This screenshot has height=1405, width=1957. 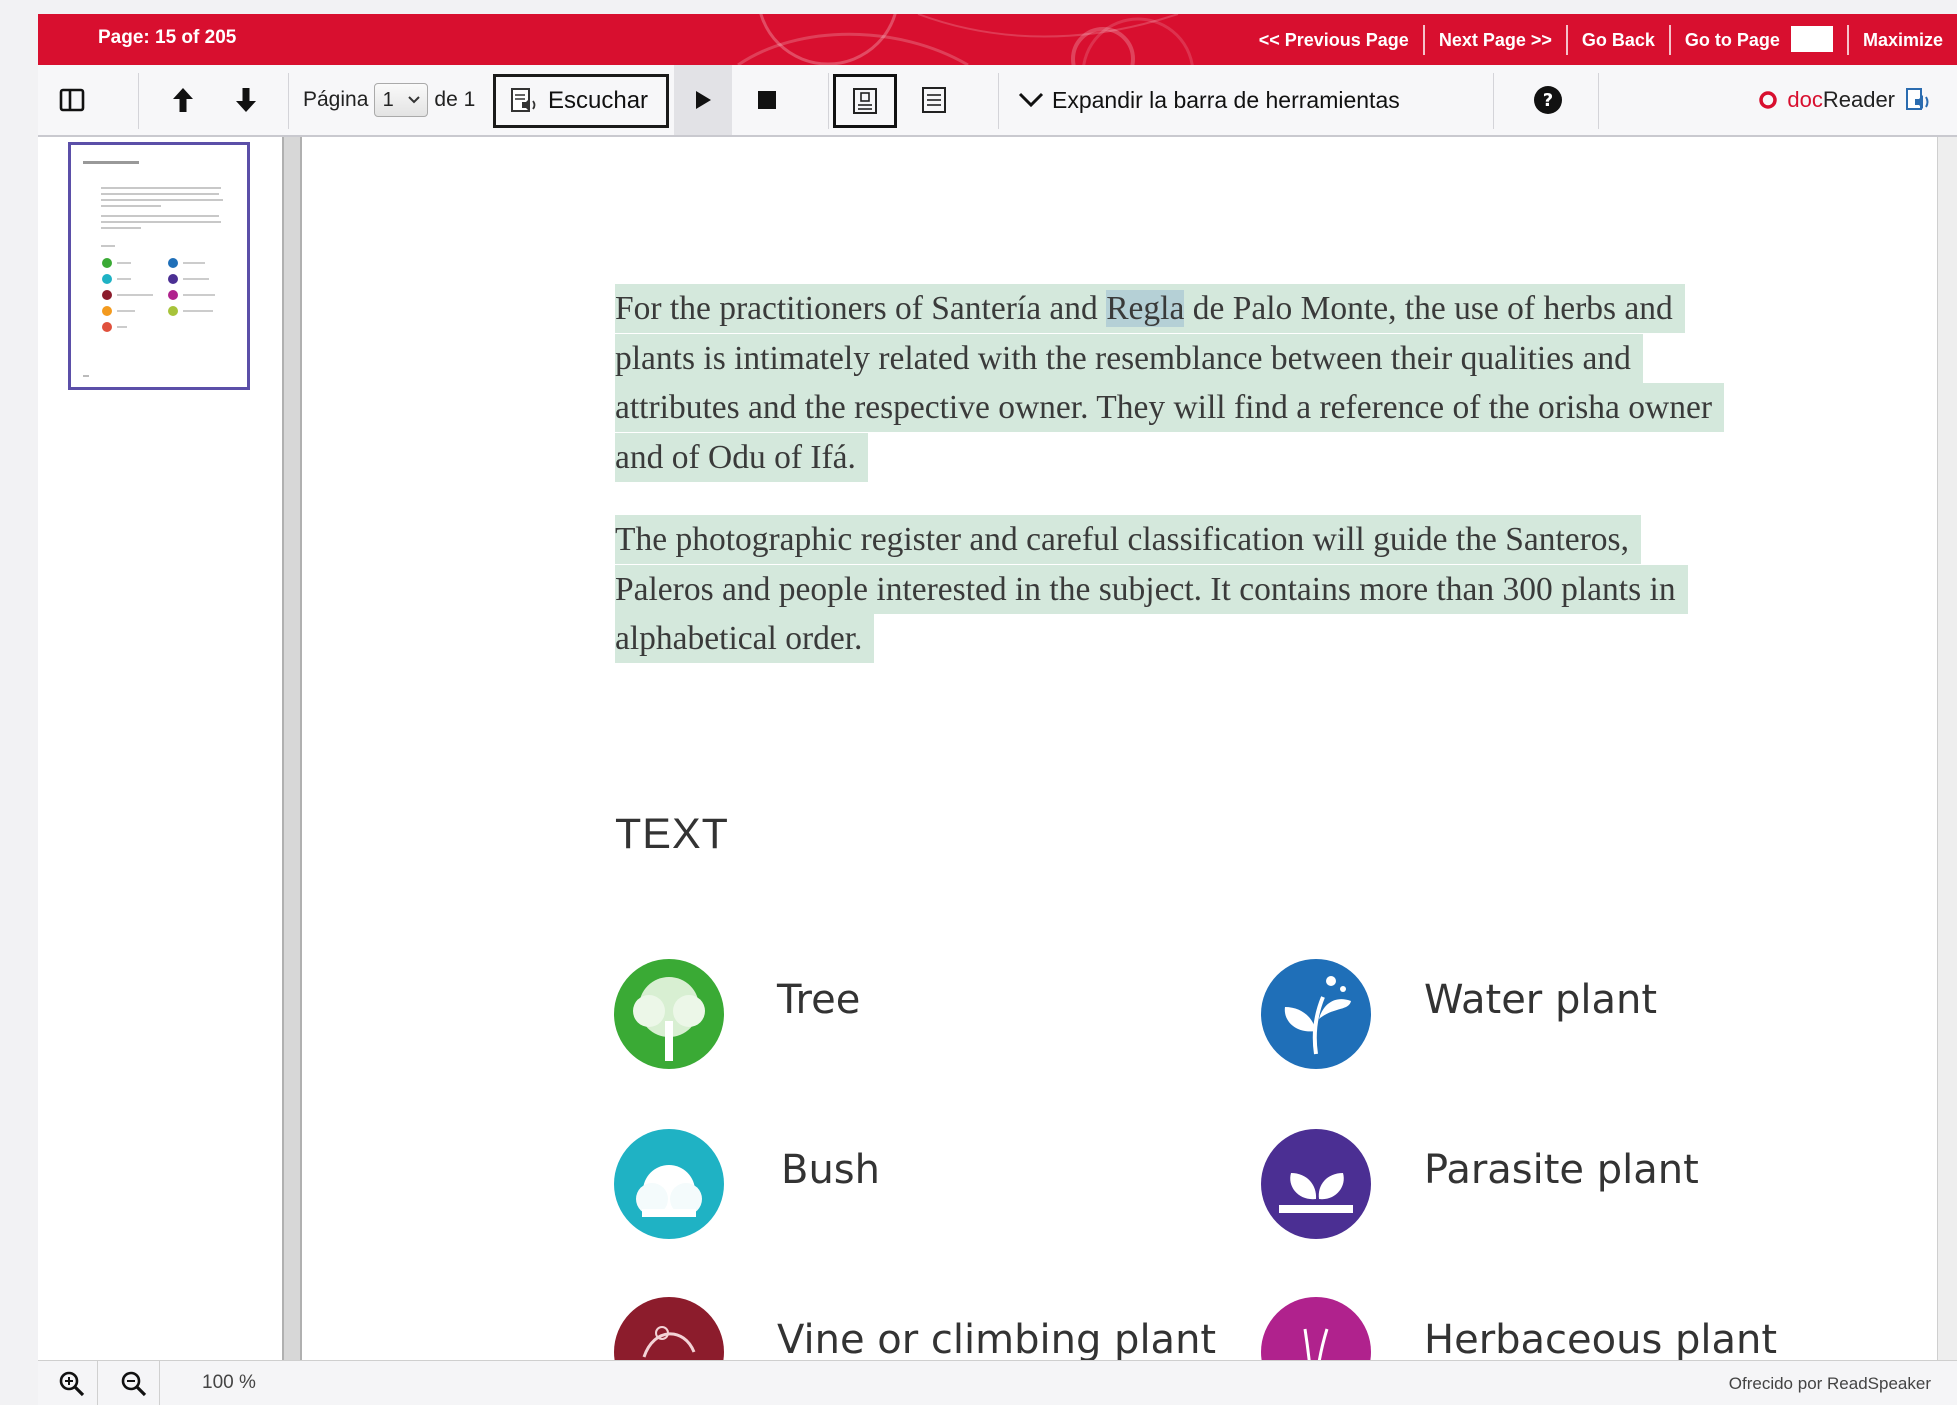 I want to click on current-word: Regla, so click(x=1145, y=308).